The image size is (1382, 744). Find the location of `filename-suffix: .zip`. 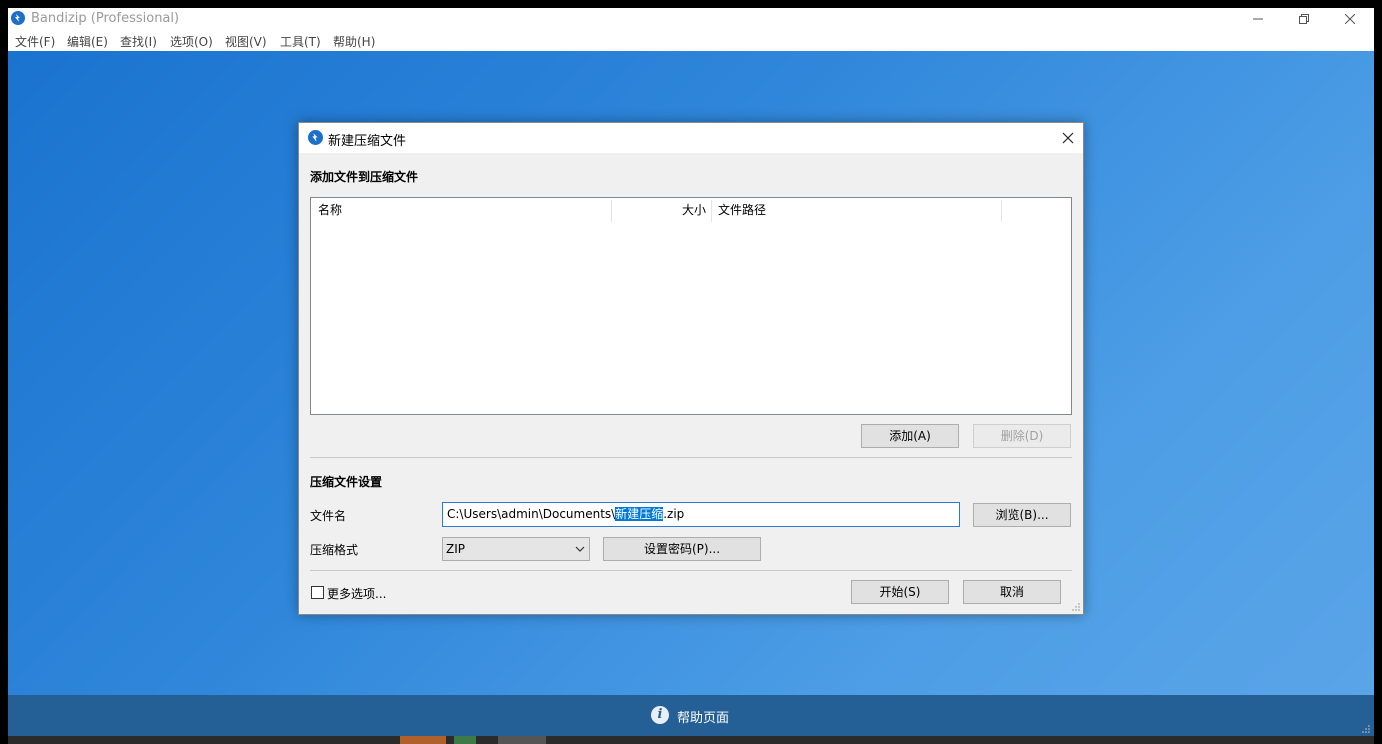

filename-suffix: .zip is located at coordinates (674, 514).